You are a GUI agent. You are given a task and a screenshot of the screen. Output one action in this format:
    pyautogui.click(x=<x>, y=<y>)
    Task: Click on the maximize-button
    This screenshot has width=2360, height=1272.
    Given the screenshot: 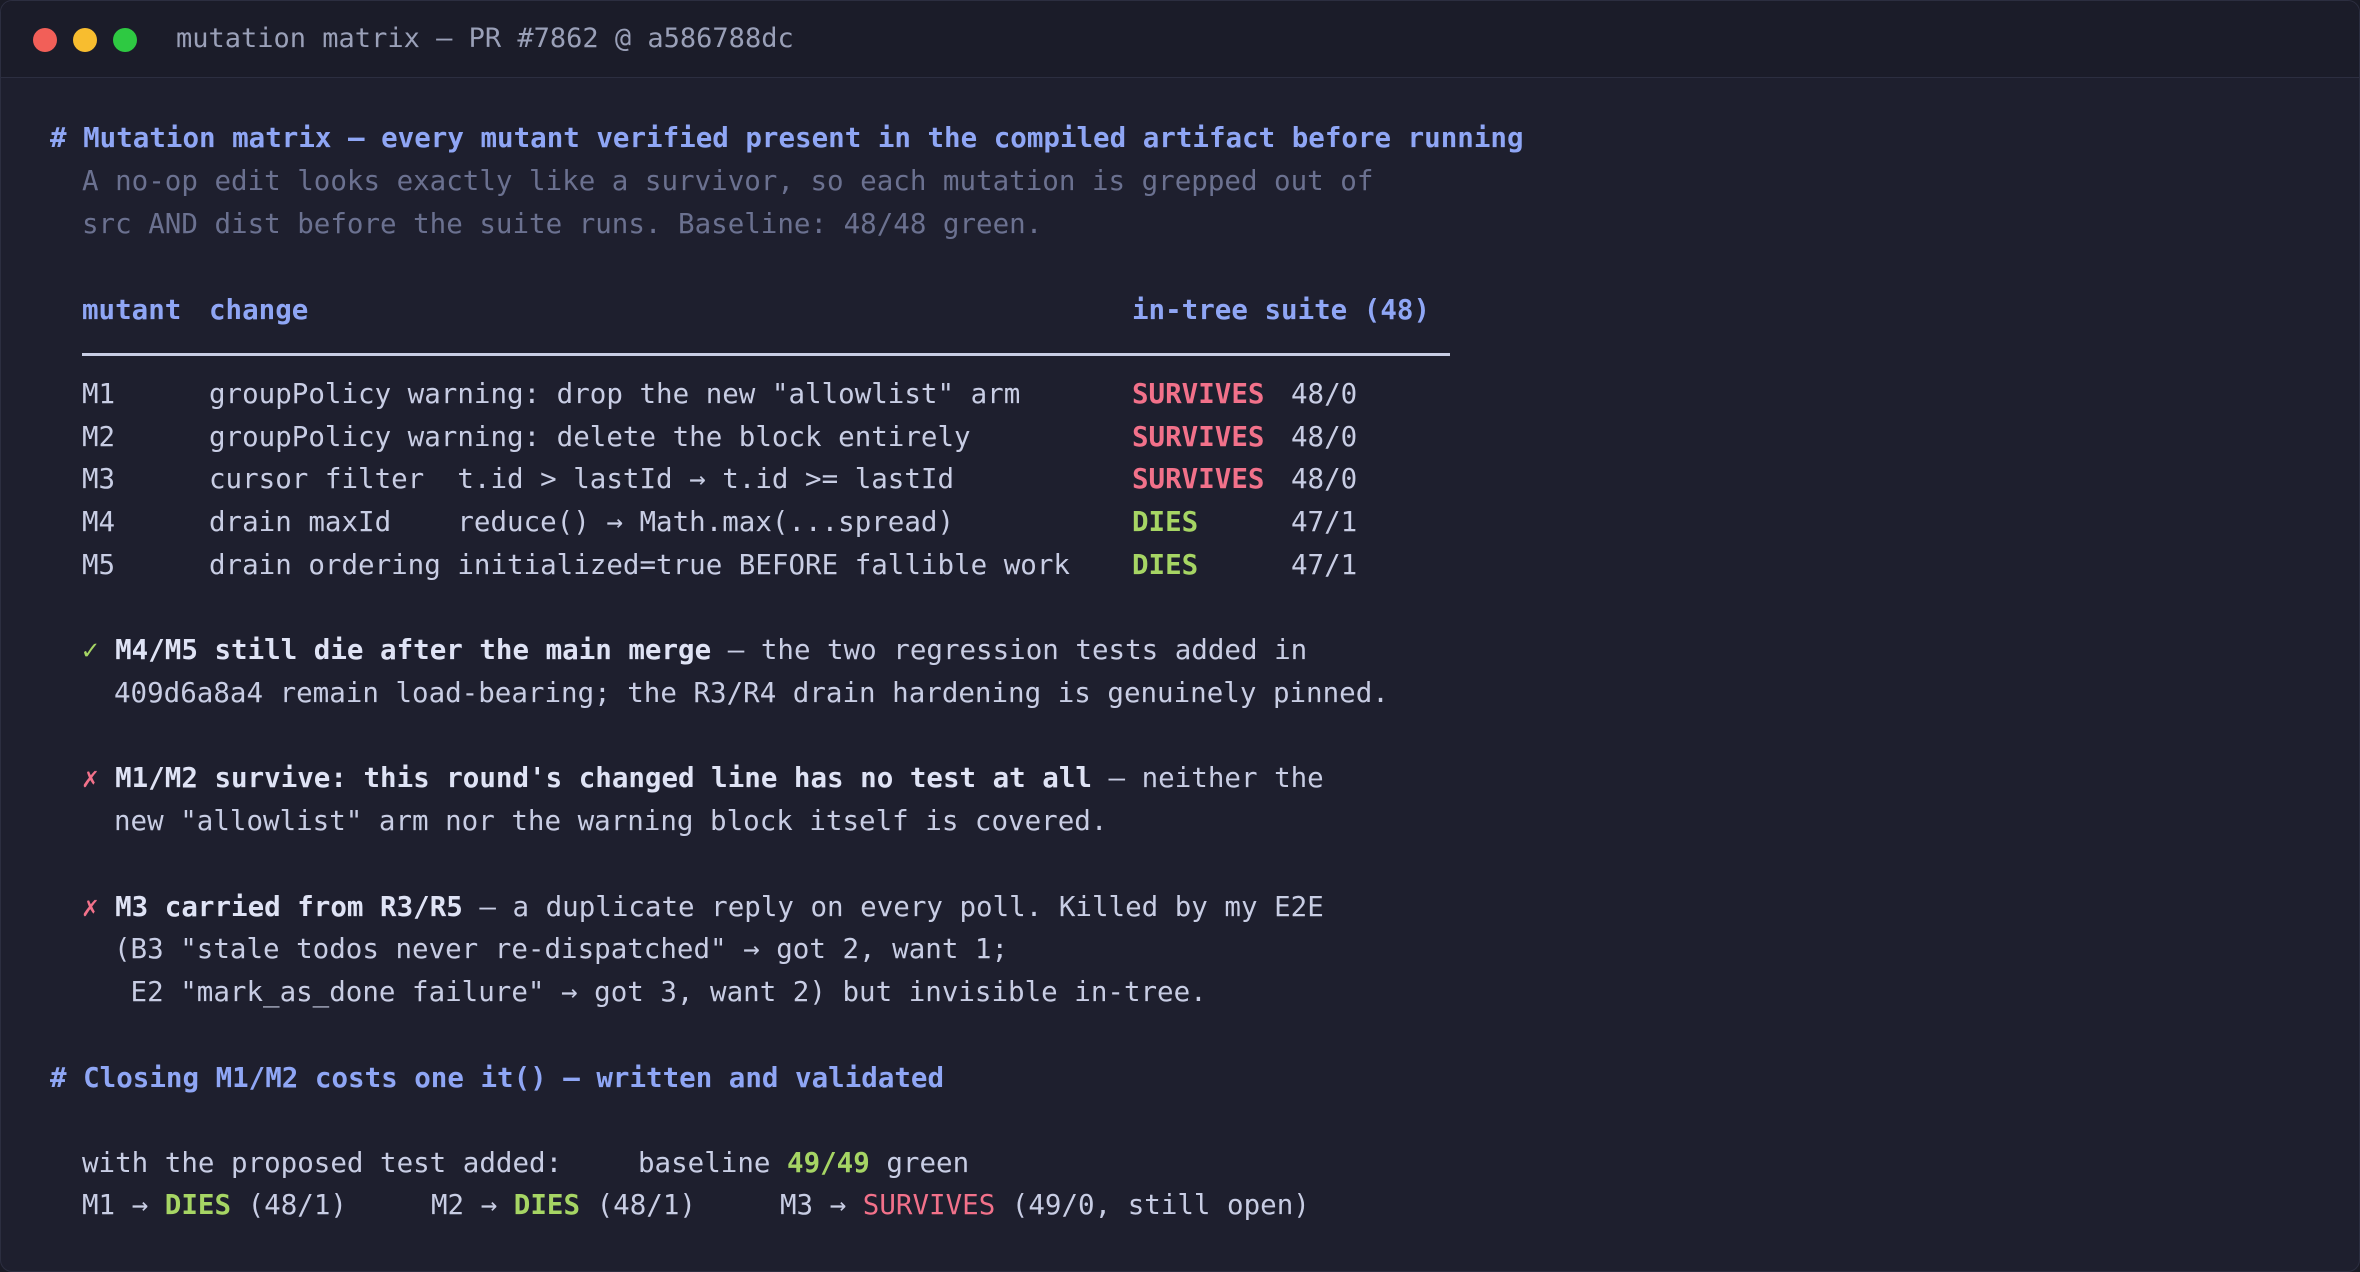 What is the action you would take?
    pyautogui.click(x=125, y=40)
    